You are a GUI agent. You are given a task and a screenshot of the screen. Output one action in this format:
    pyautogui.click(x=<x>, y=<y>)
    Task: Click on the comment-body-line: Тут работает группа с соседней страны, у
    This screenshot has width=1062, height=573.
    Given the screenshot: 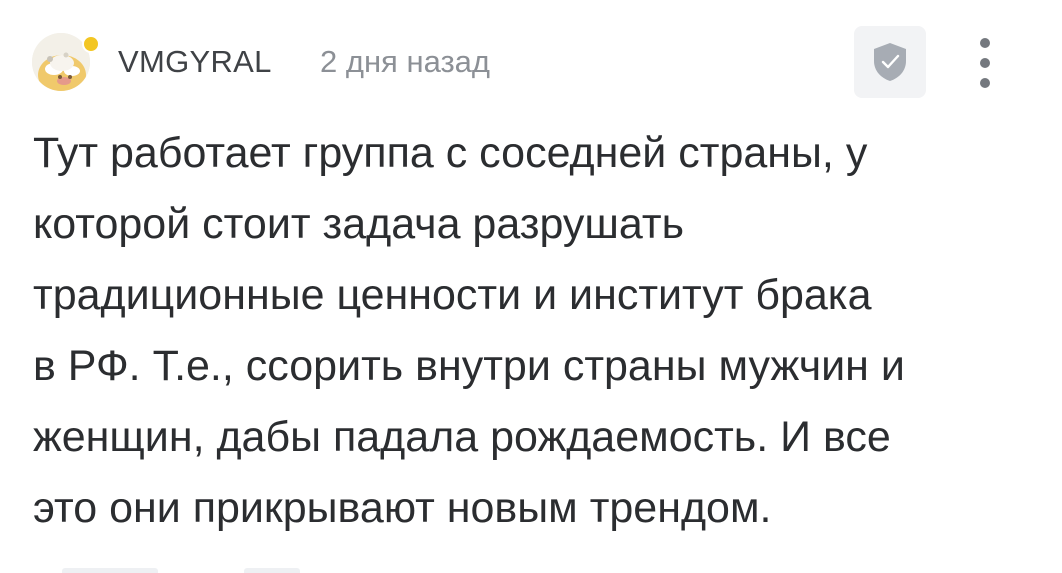 What is the action you would take?
    pyautogui.click(x=450, y=153)
    